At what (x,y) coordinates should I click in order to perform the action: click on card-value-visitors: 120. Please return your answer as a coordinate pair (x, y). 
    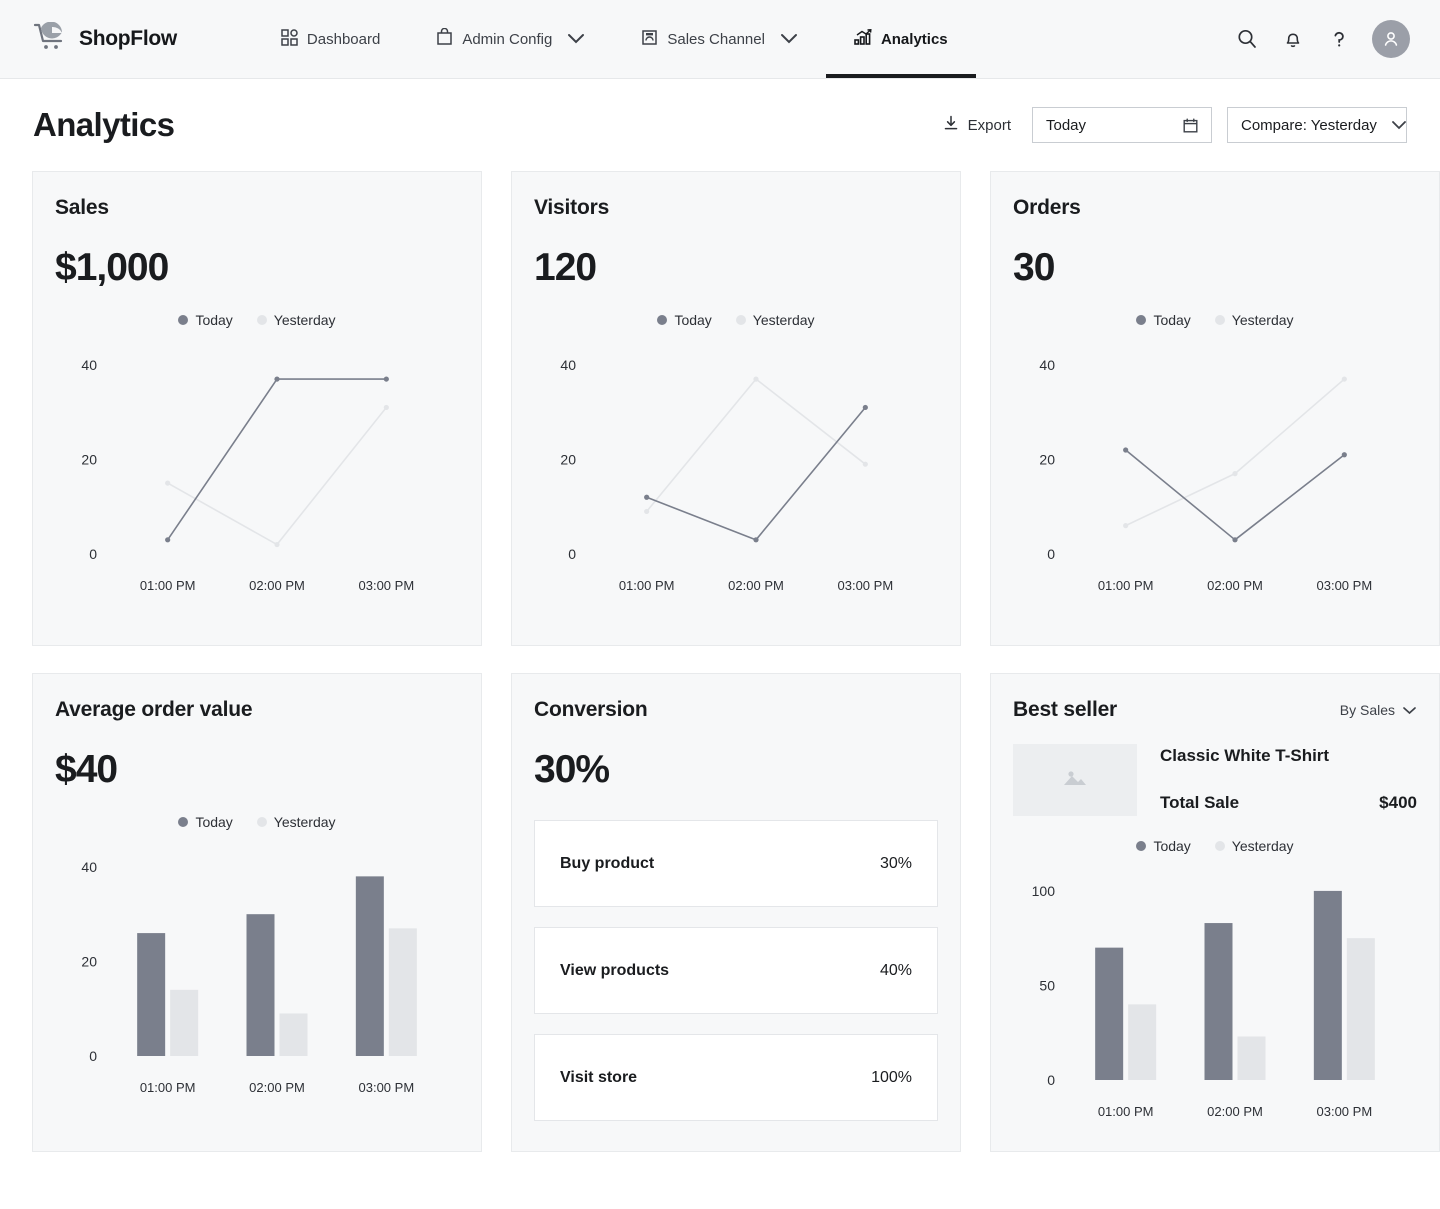
    Looking at the image, I should click on (565, 267).